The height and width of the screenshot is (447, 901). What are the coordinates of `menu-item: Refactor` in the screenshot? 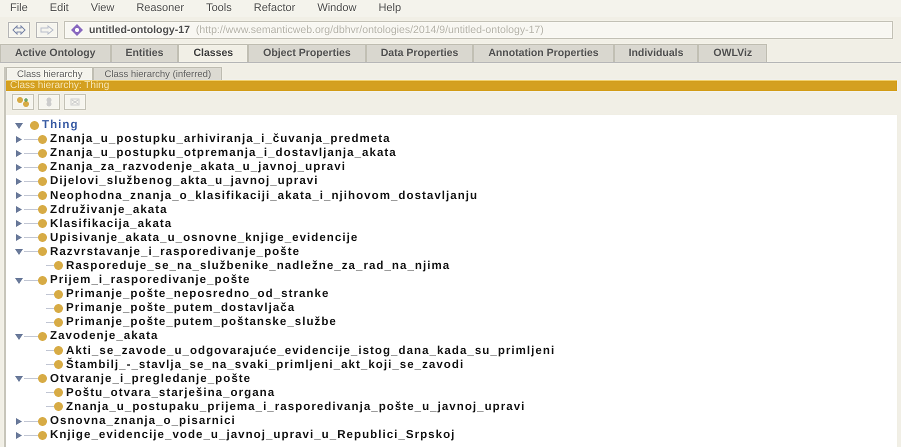 It's located at (275, 8).